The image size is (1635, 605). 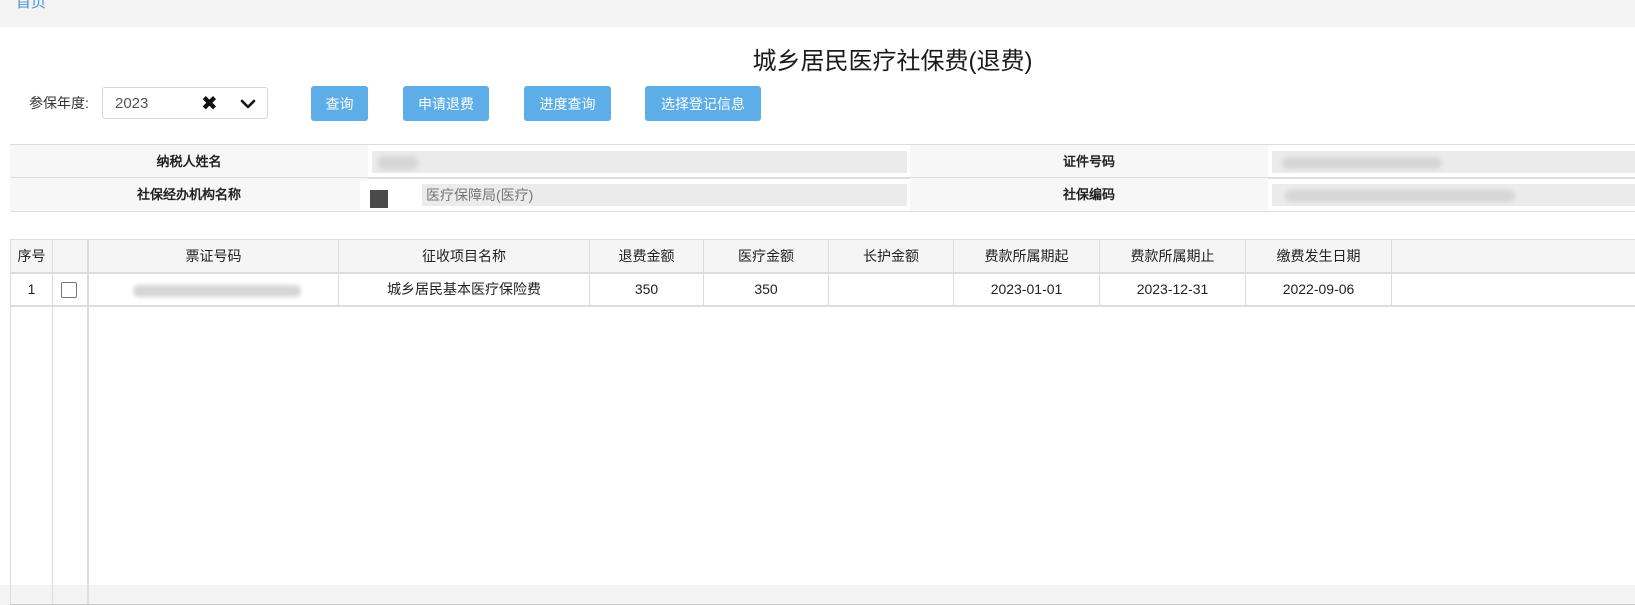 What do you see at coordinates (32, 289) in the screenshot?
I see `row-index: 1` at bounding box center [32, 289].